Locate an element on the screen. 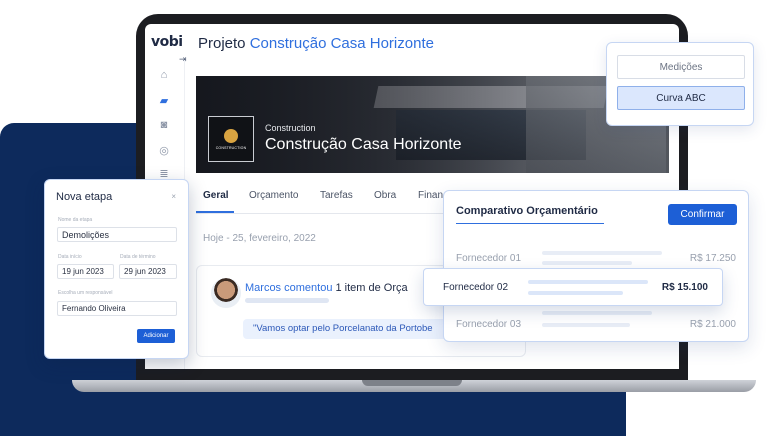 The image size is (768, 436). comparativo-title: Comparativo Orçamentário is located at coordinates (527, 211).